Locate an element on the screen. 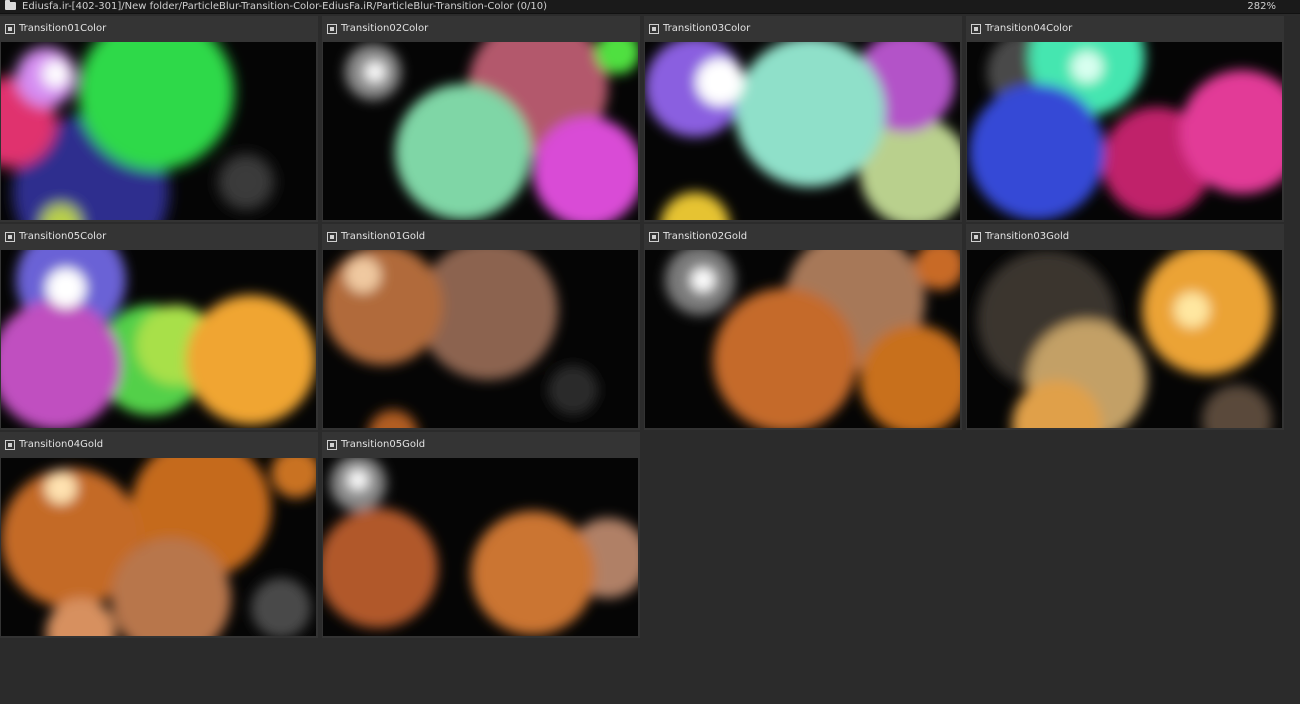 This screenshot has height=704, width=1300. clip-header: Transition01Color is located at coordinates (159, 29).